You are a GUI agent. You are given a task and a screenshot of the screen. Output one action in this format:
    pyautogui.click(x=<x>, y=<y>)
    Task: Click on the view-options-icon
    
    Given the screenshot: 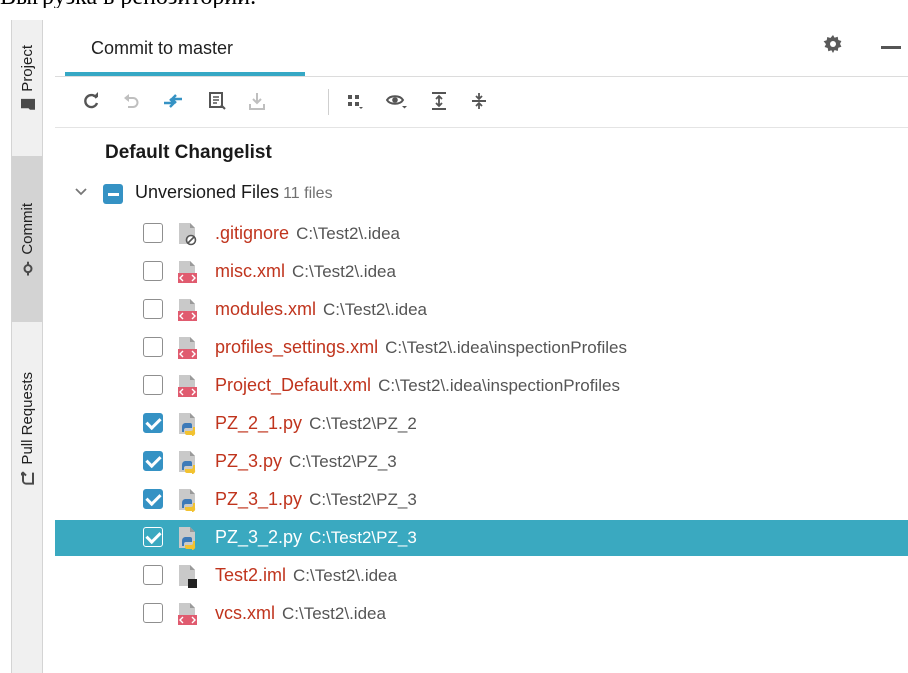 What is the action you would take?
    pyautogui.click(x=397, y=101)
    